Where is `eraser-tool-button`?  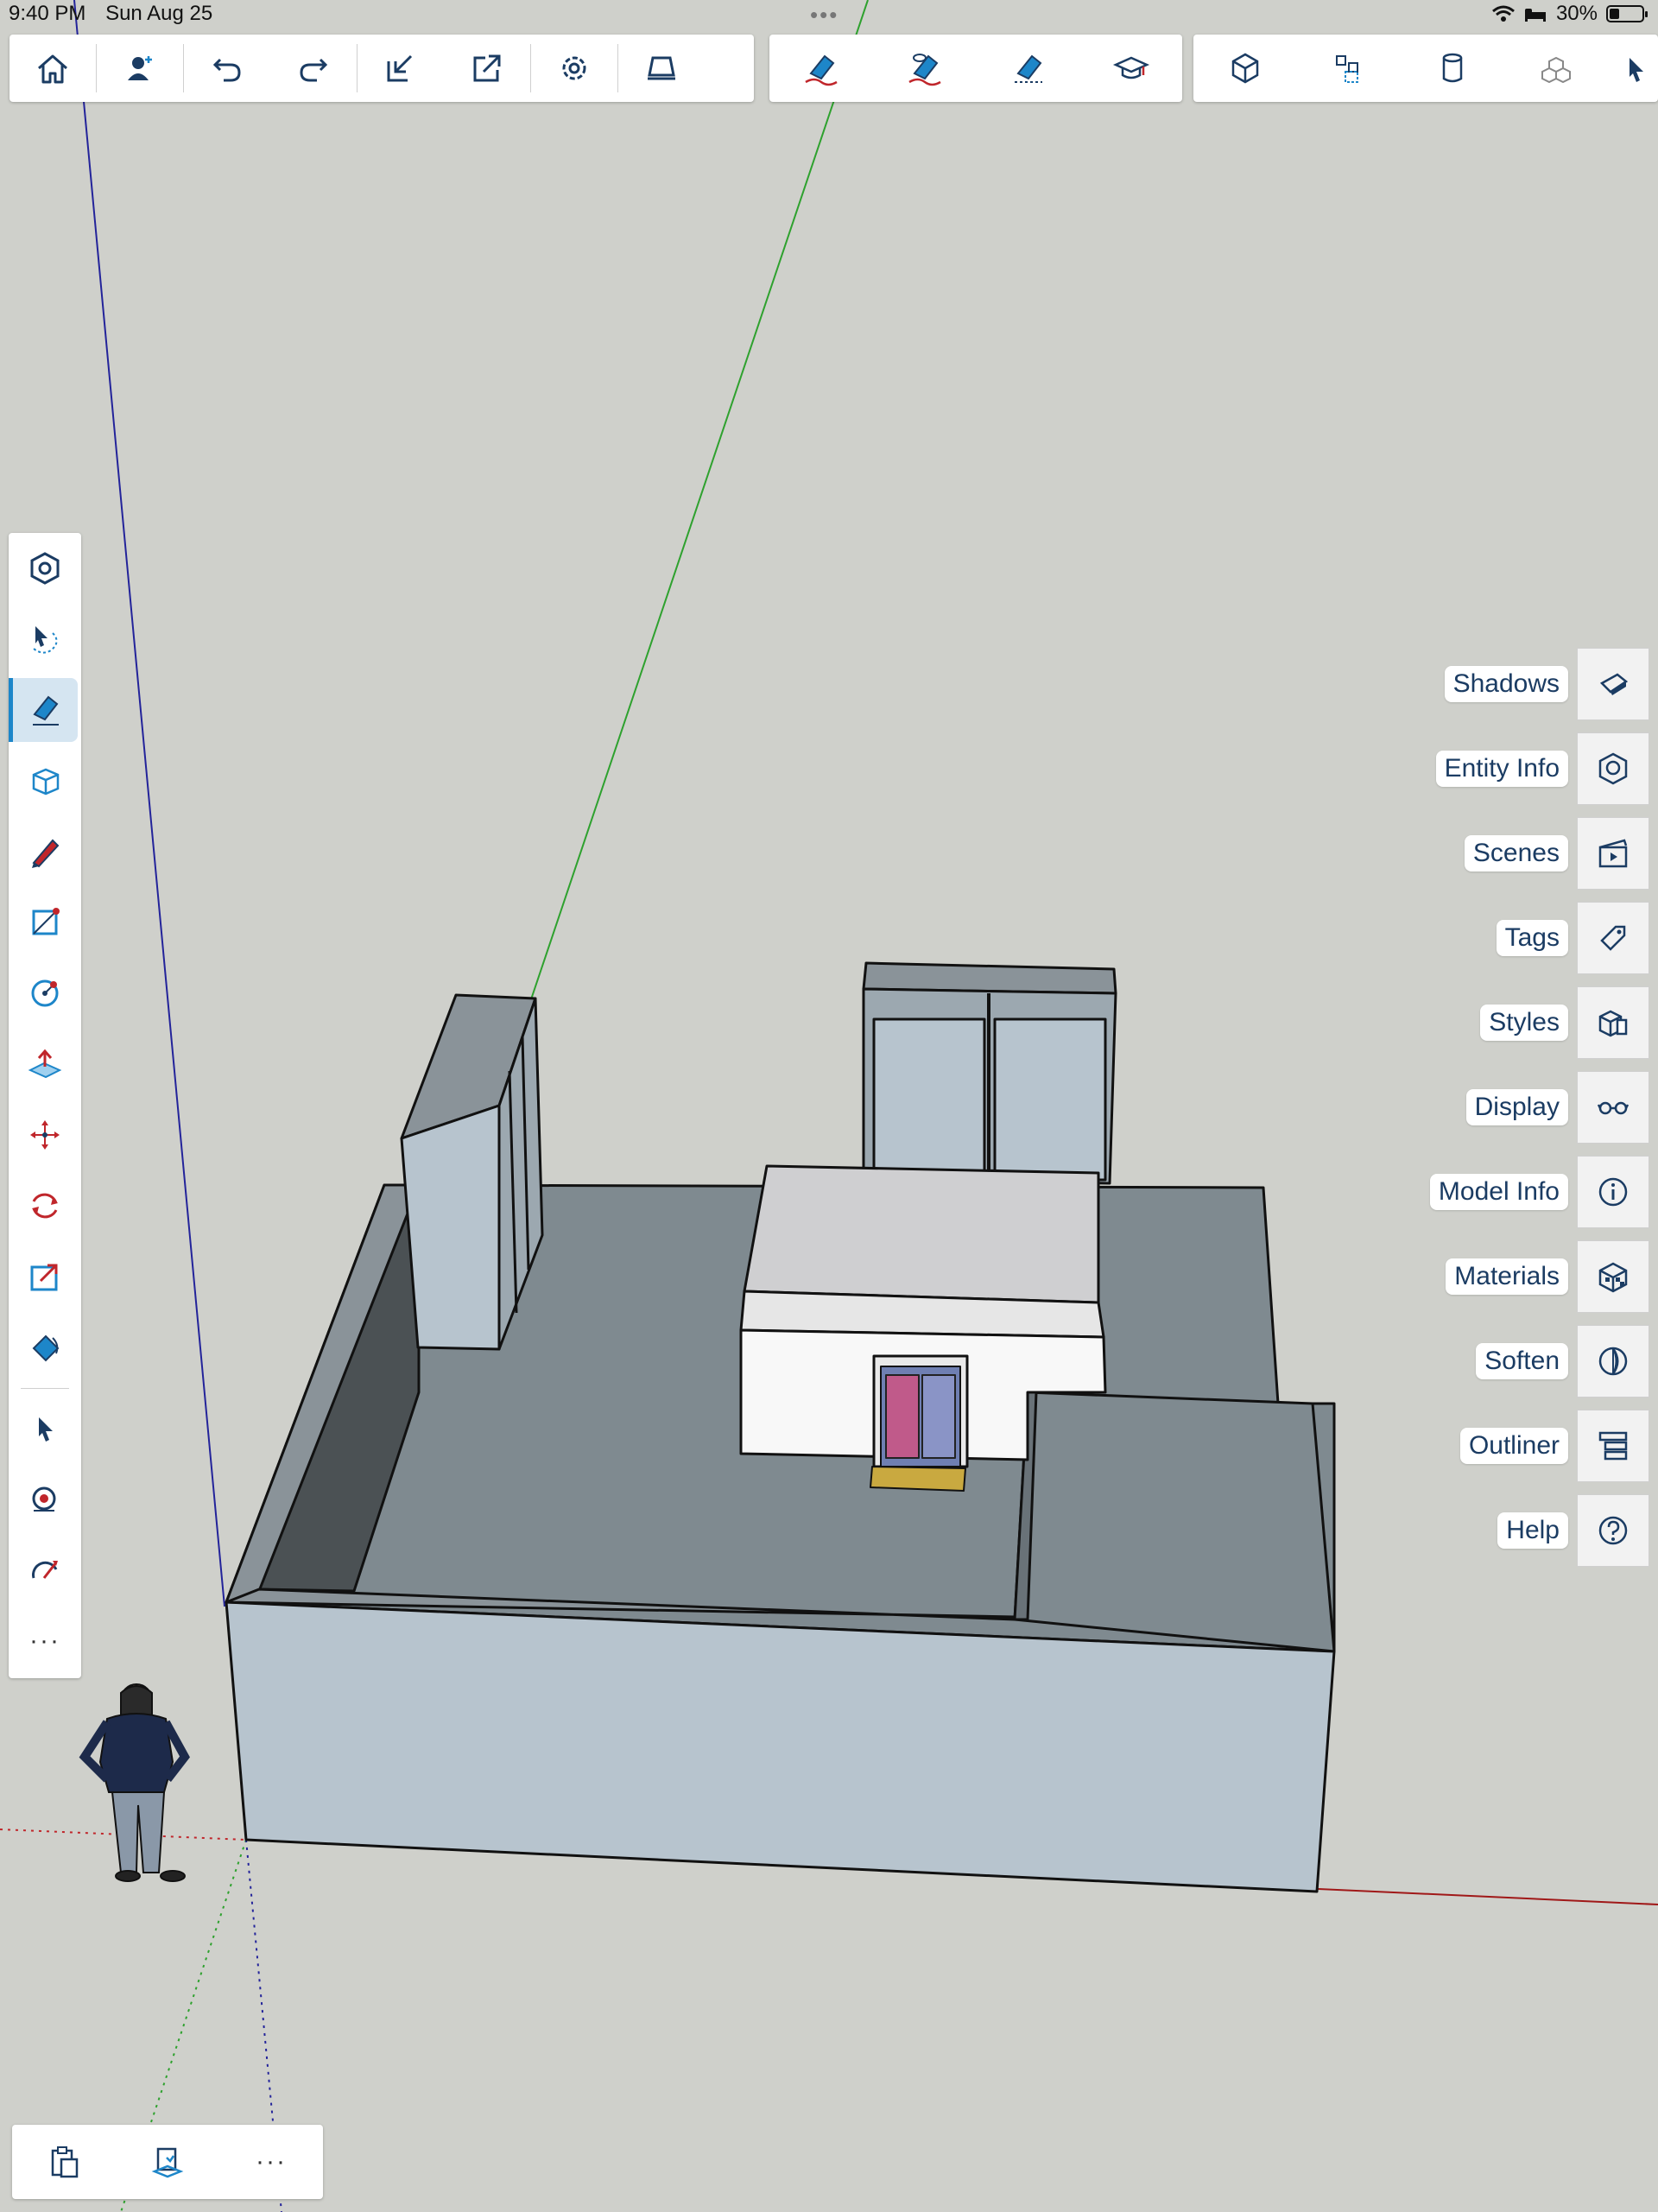
eraser-tool-button is located at coordinates (43, 710).